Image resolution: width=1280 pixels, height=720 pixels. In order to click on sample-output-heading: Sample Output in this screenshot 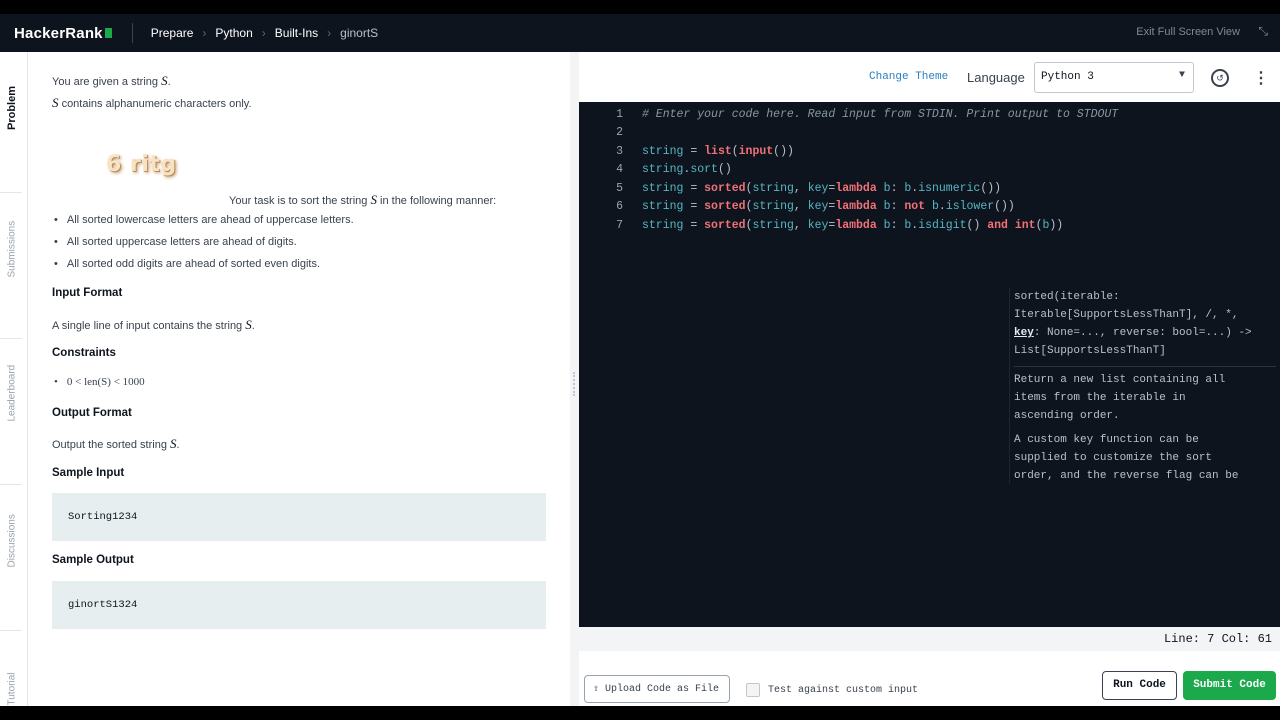, I will do `click(93, 560)`.